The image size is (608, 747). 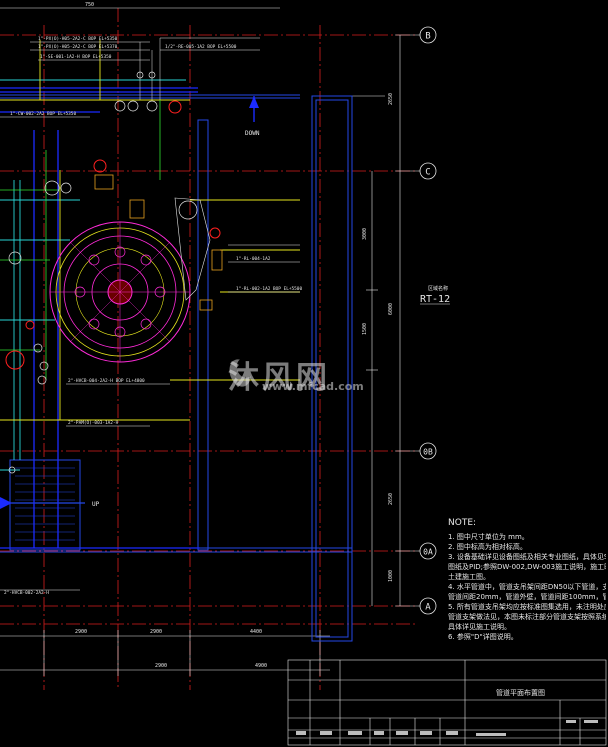 What do you see at coordinates (527, 617) in the screenshot?
I see `note-line: 管道支架做法见，本图未标注部分管道支架按照系统图及设备安装要求执行` at bounding box center [527, 617].